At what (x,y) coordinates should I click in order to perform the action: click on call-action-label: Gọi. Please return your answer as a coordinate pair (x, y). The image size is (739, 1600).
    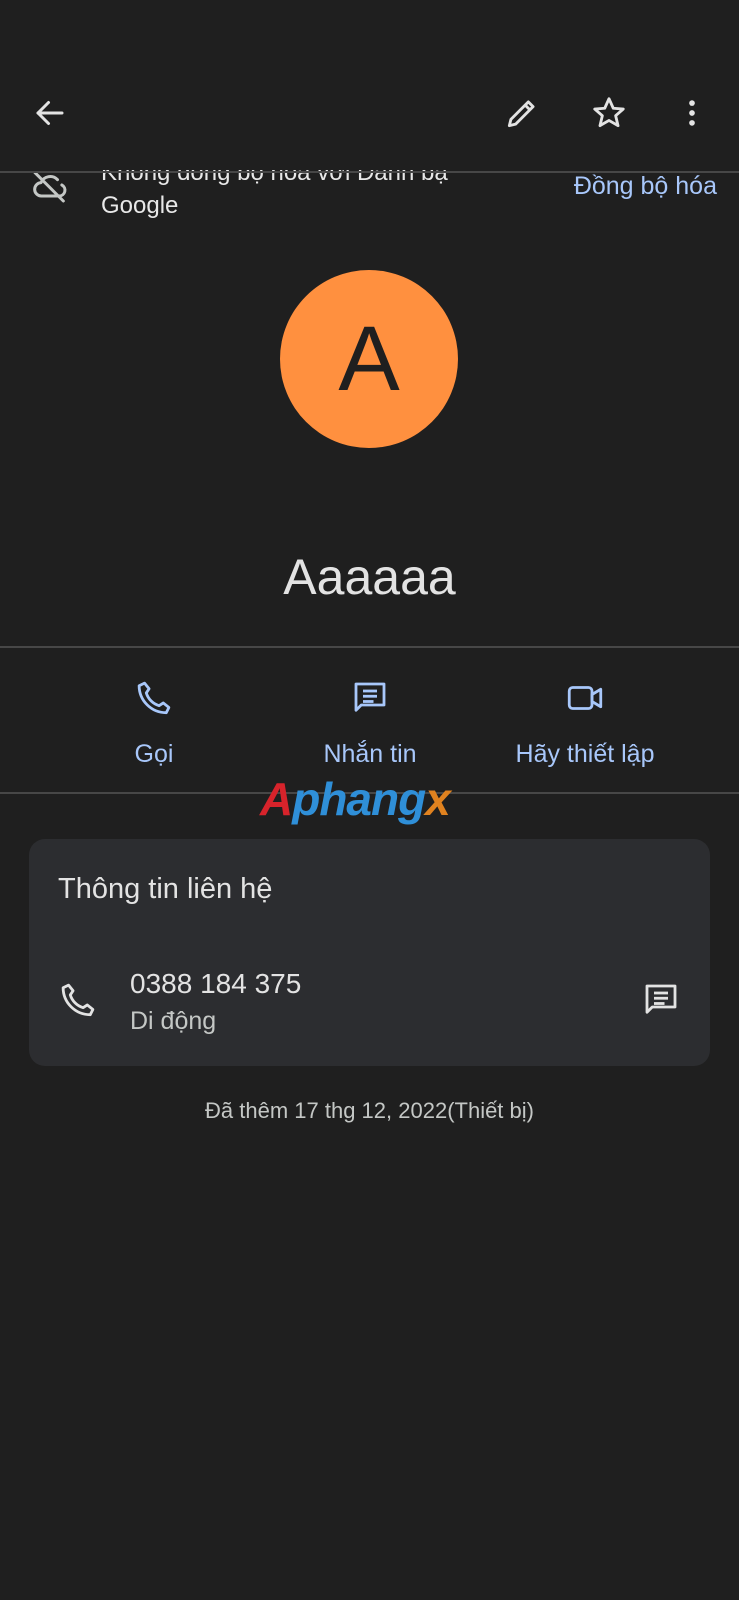
    Looking at the image, I should click on (154, 754).